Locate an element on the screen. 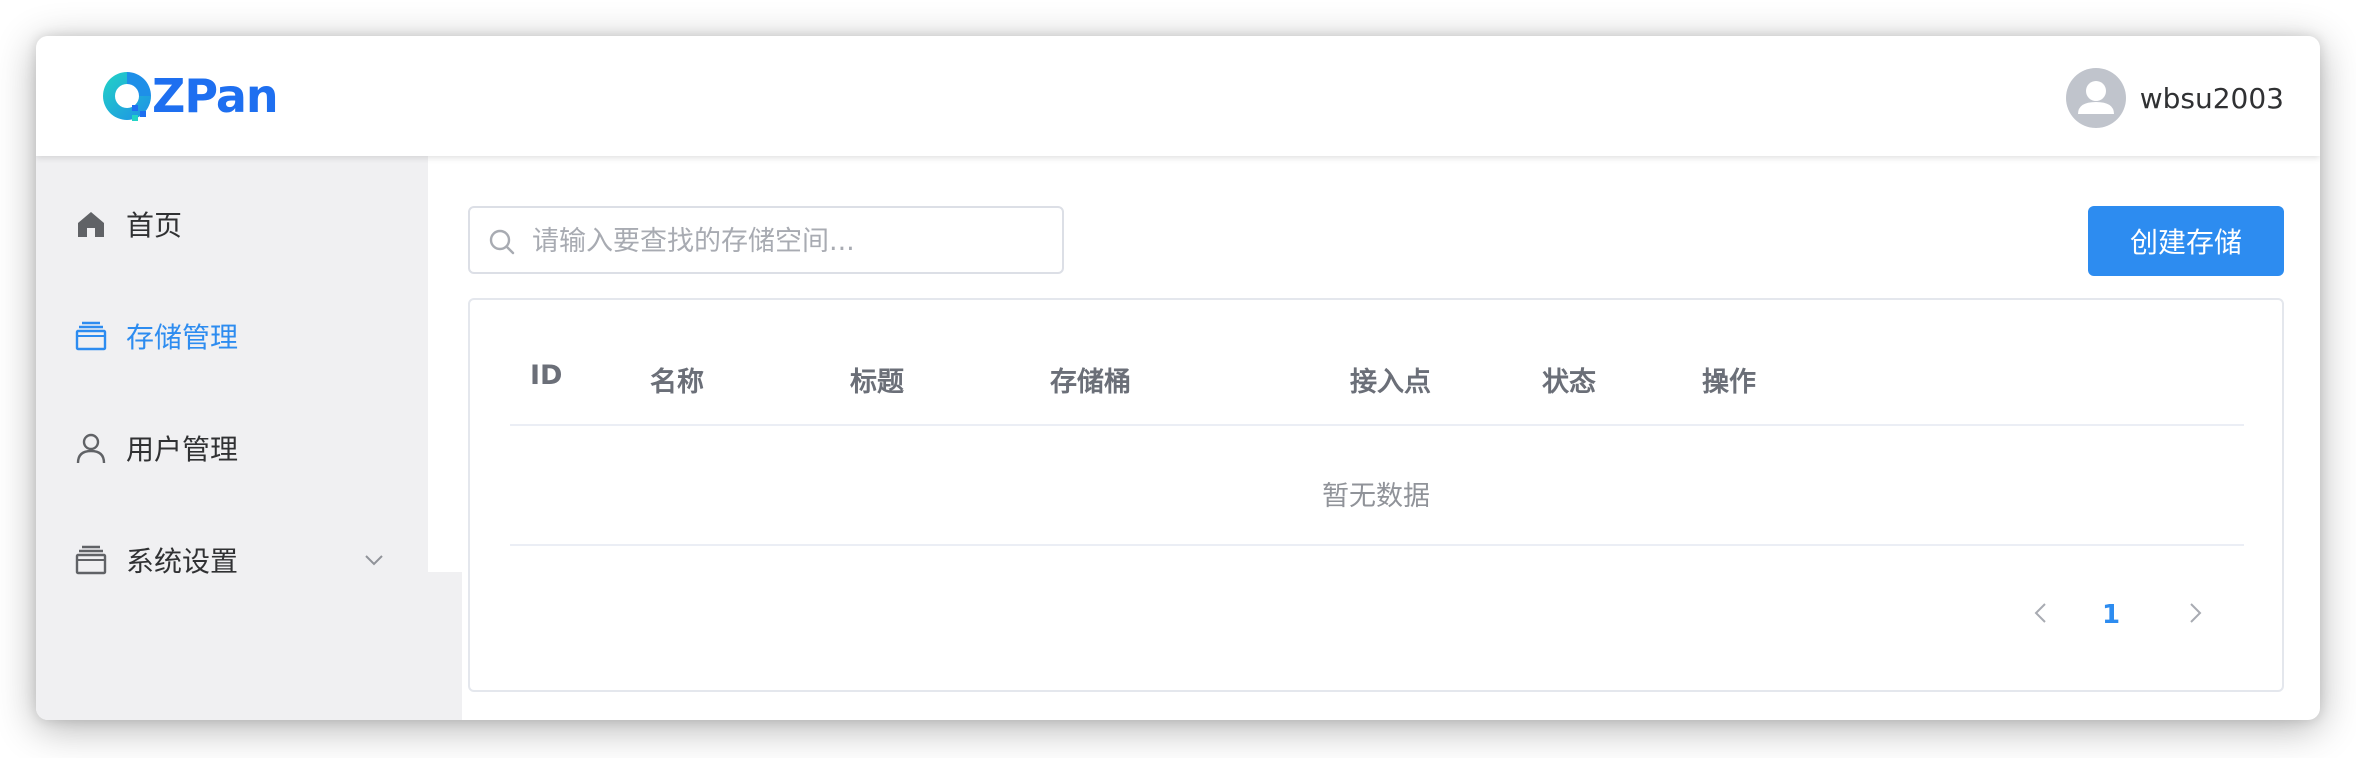  user-menu: wbsu2003 is located at coordinates (2174, 98).